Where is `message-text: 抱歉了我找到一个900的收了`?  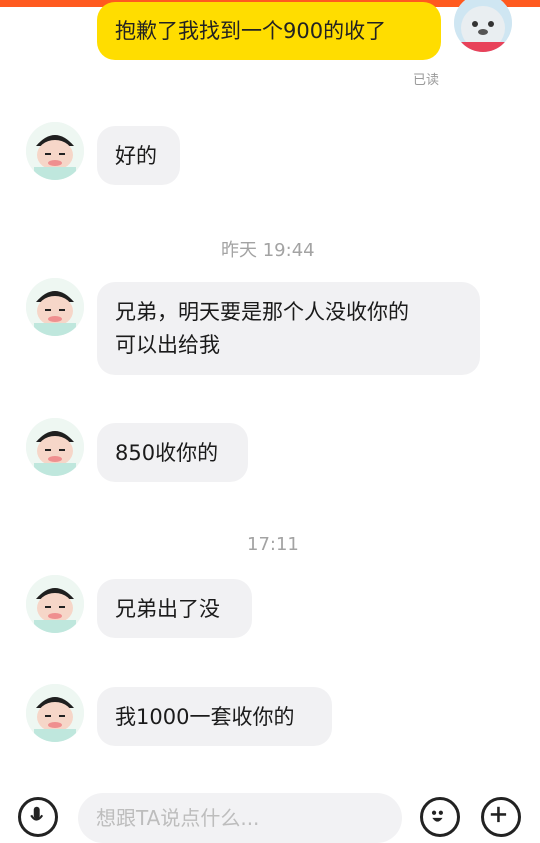 message-text: 抱歉了我找到一个900的收了 is located at coordinates (251, 31).